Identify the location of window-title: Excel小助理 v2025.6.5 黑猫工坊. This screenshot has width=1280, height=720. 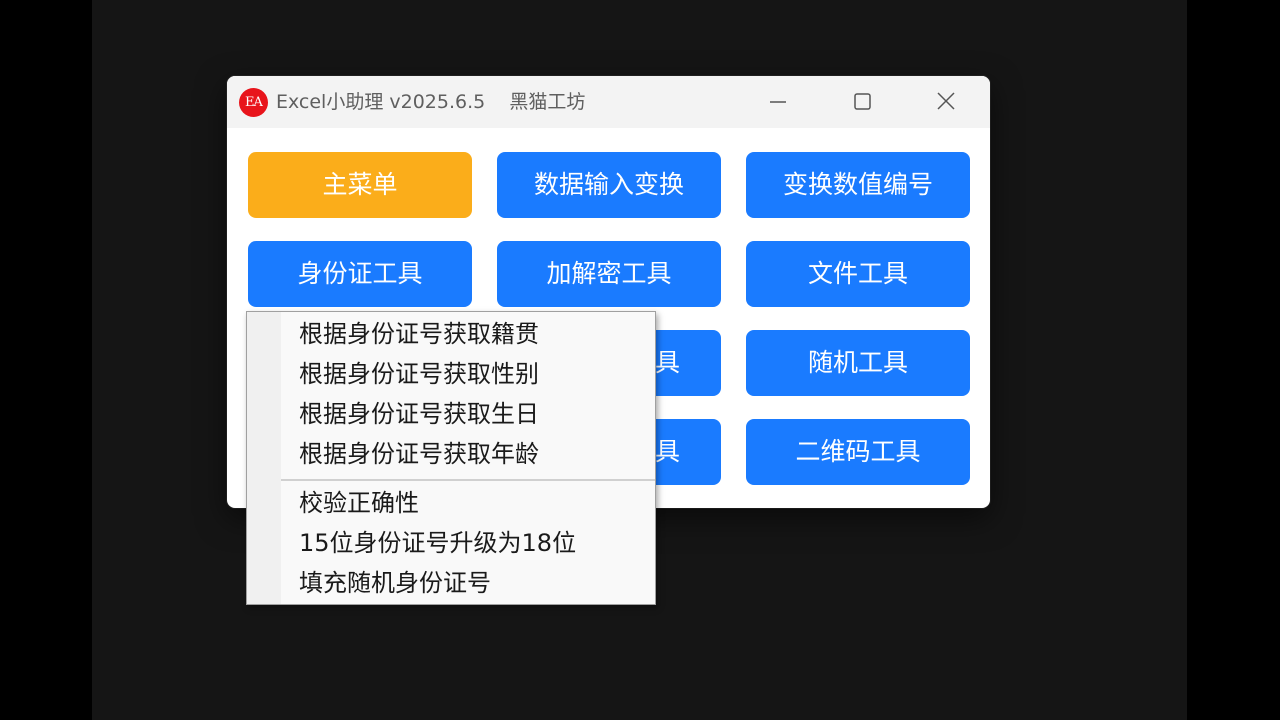
(431, 102).